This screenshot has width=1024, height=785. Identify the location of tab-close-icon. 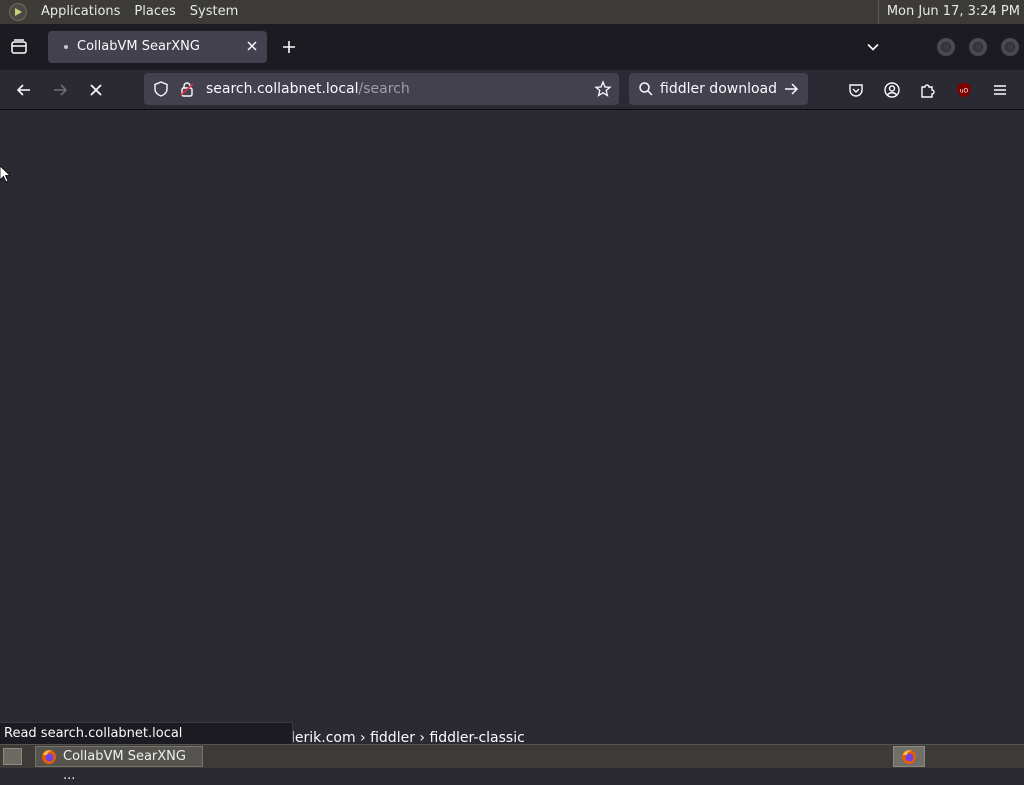
(252, 46).